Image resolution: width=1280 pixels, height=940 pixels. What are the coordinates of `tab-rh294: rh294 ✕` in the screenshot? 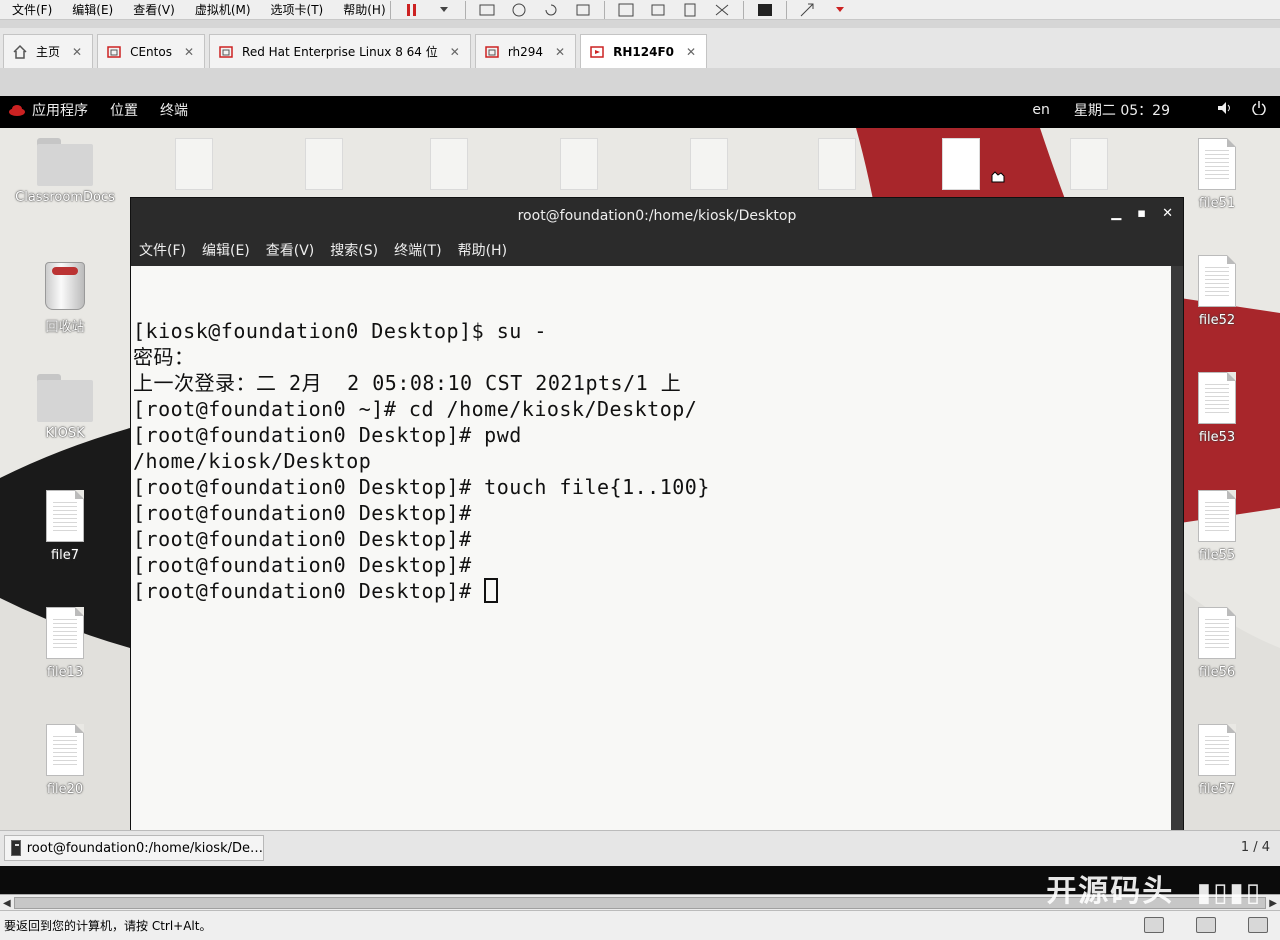 It's located at (525, 51).